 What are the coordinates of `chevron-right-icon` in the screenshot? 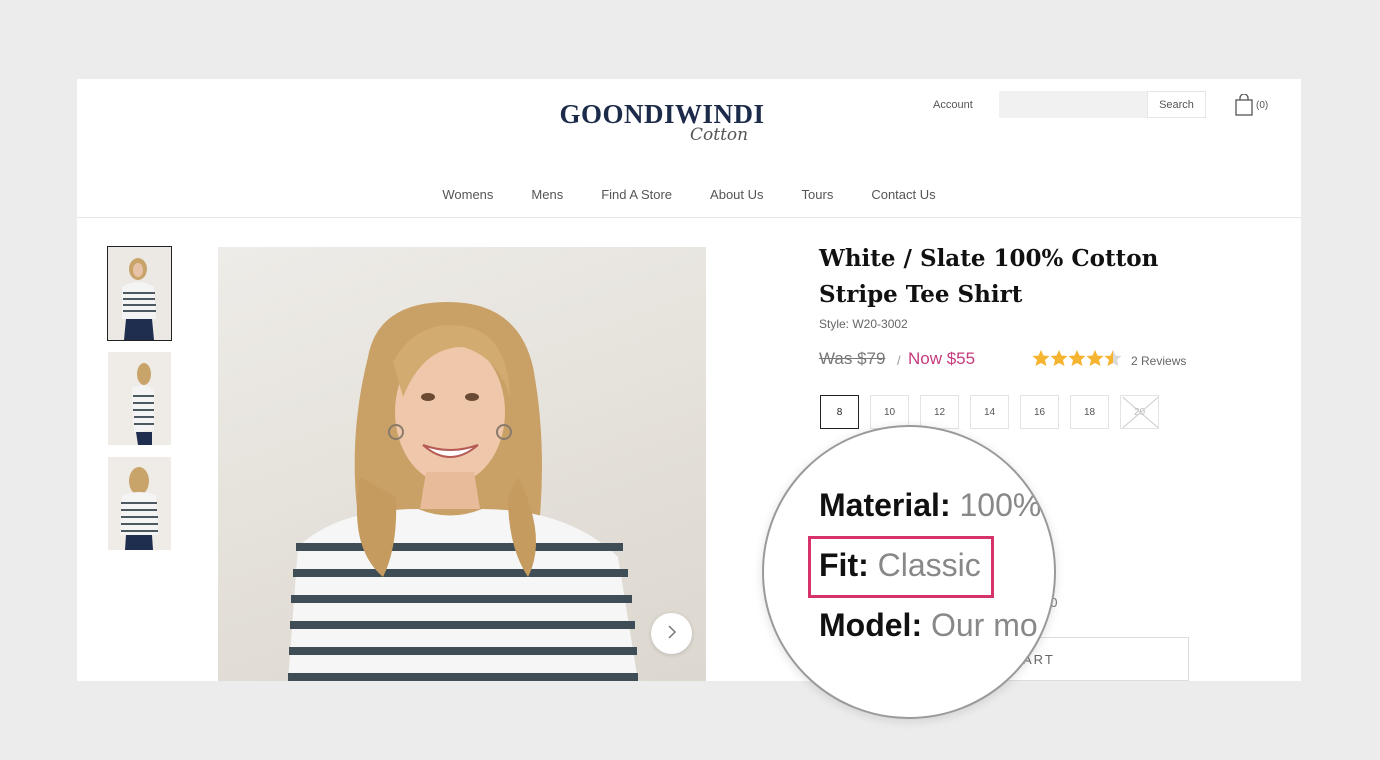 It's located at (672, 633).